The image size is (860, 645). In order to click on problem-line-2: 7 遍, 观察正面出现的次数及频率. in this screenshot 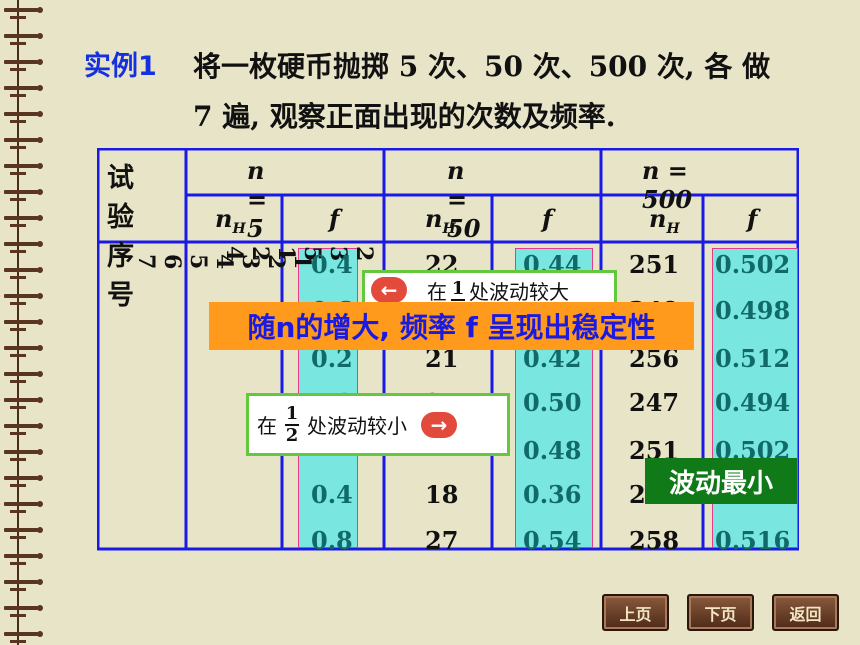, I will do `click(404, 116)`.